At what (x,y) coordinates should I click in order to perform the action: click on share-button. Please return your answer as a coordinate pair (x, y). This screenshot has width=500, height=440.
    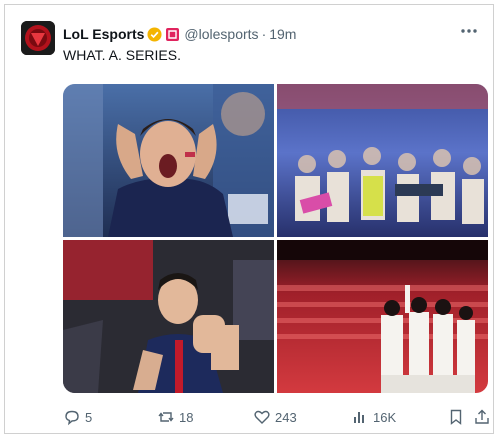
    Looking at the image, I should click on (482, 417).